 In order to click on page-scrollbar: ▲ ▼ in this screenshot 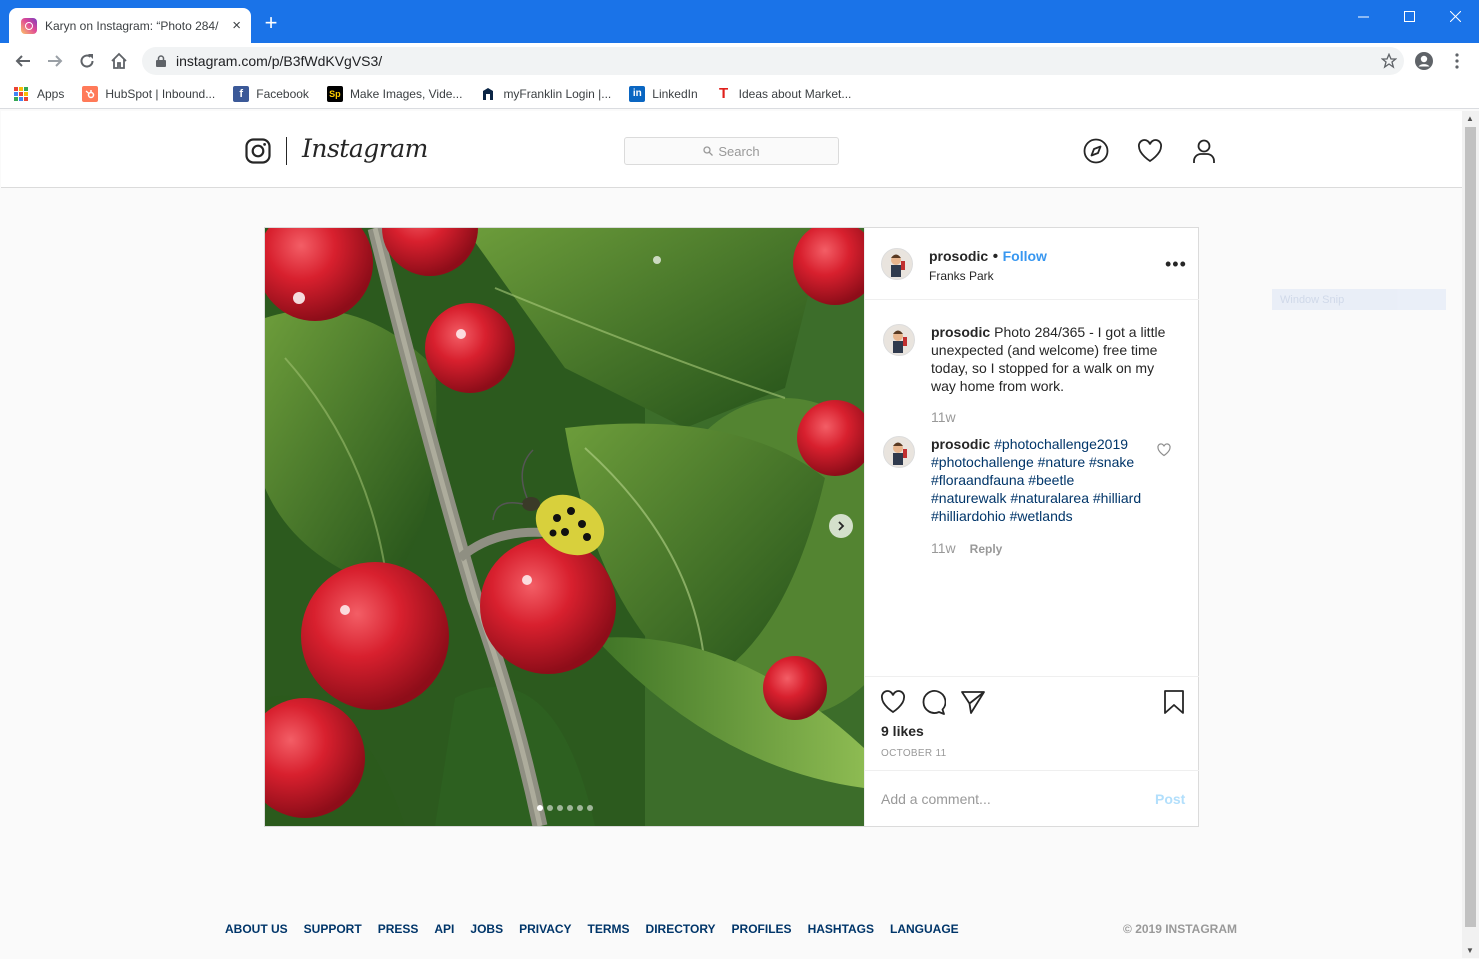, I will do `click(1470, 534)`.